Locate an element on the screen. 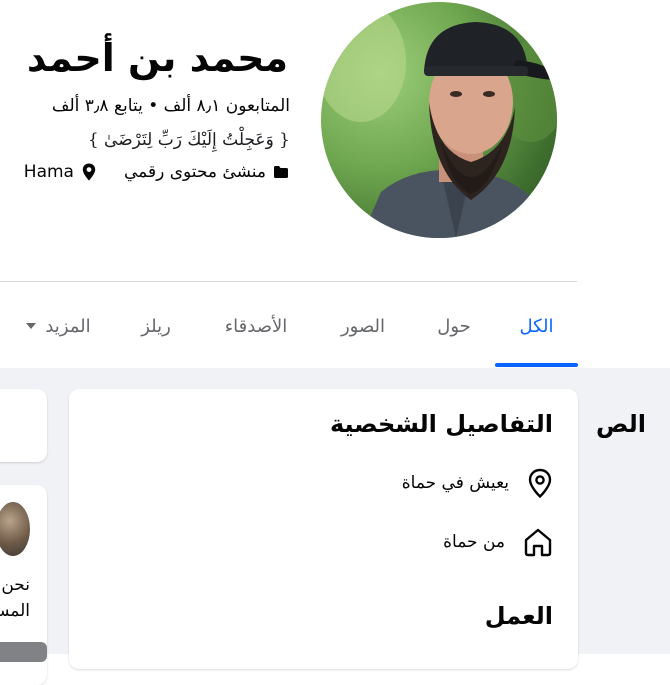 The width and height of the screenshot is (670, 685). from-text: من حماة is located at coordinates (474, 542).